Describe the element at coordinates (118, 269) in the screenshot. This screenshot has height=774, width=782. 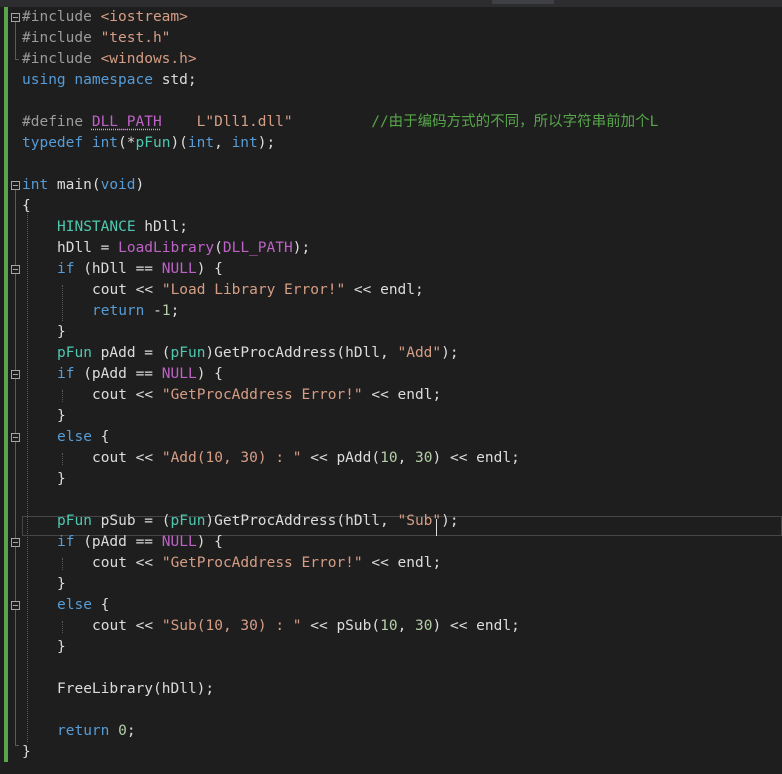
I see `code-text: (hDll ==` at that location.